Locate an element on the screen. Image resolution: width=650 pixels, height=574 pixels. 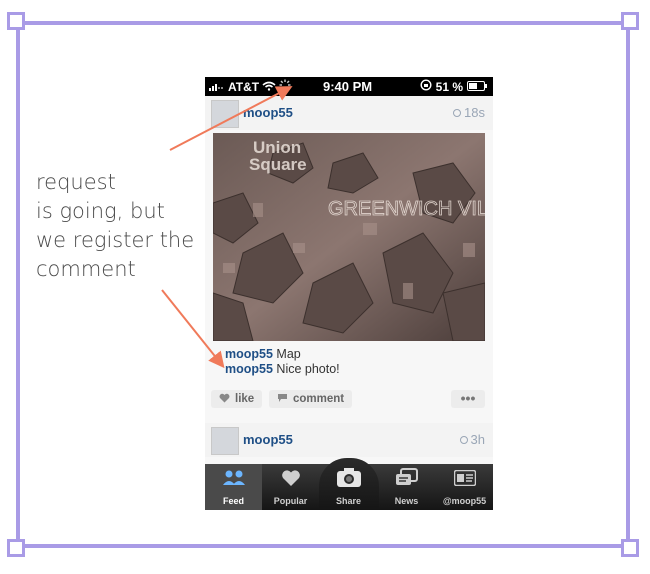
speech-bubble-icon is located at coordinates (282, 399).